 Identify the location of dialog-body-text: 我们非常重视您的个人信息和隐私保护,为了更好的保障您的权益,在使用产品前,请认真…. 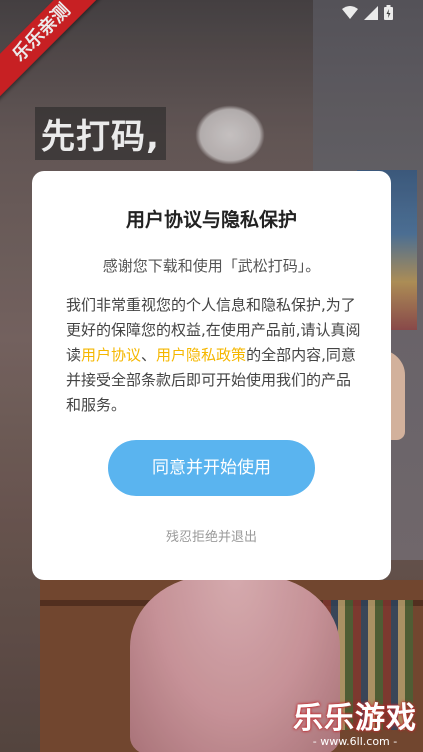
(213, 355).